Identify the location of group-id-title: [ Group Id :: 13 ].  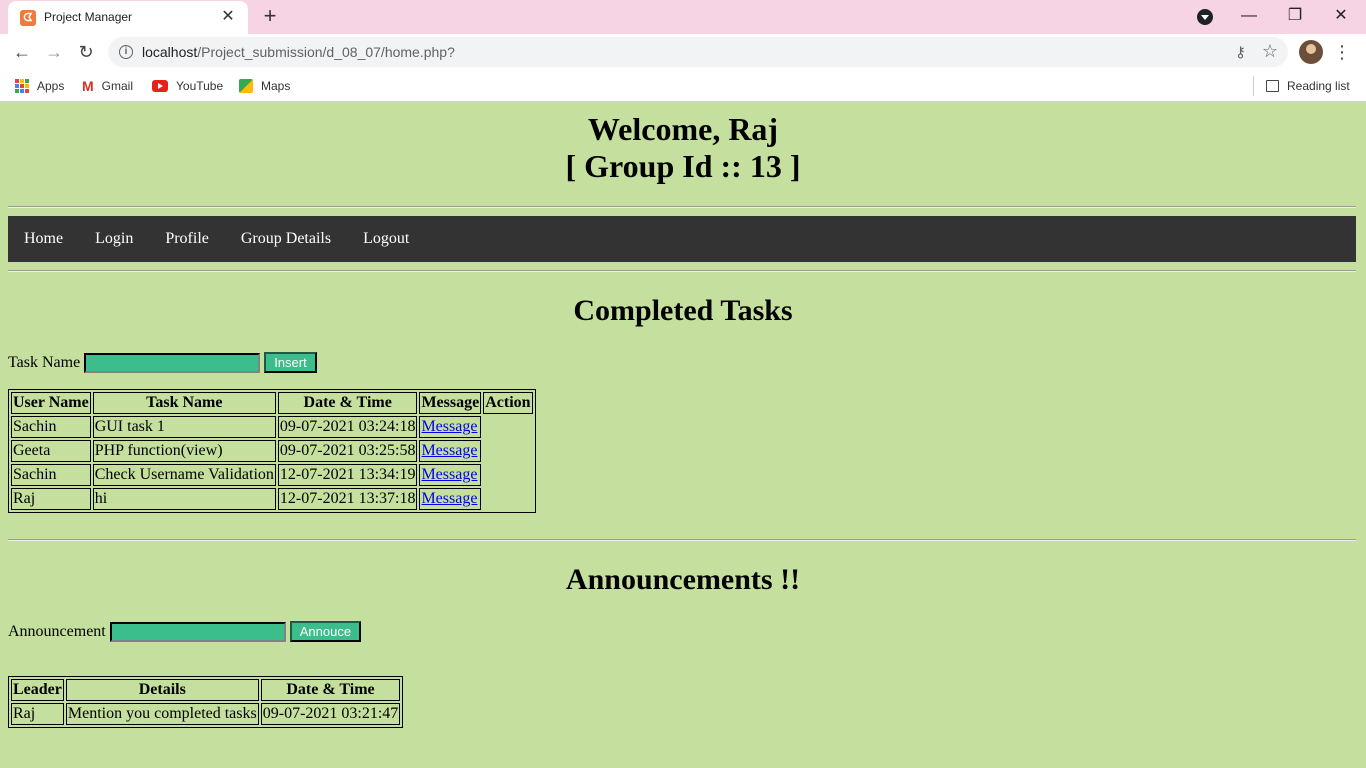
(683, 166).